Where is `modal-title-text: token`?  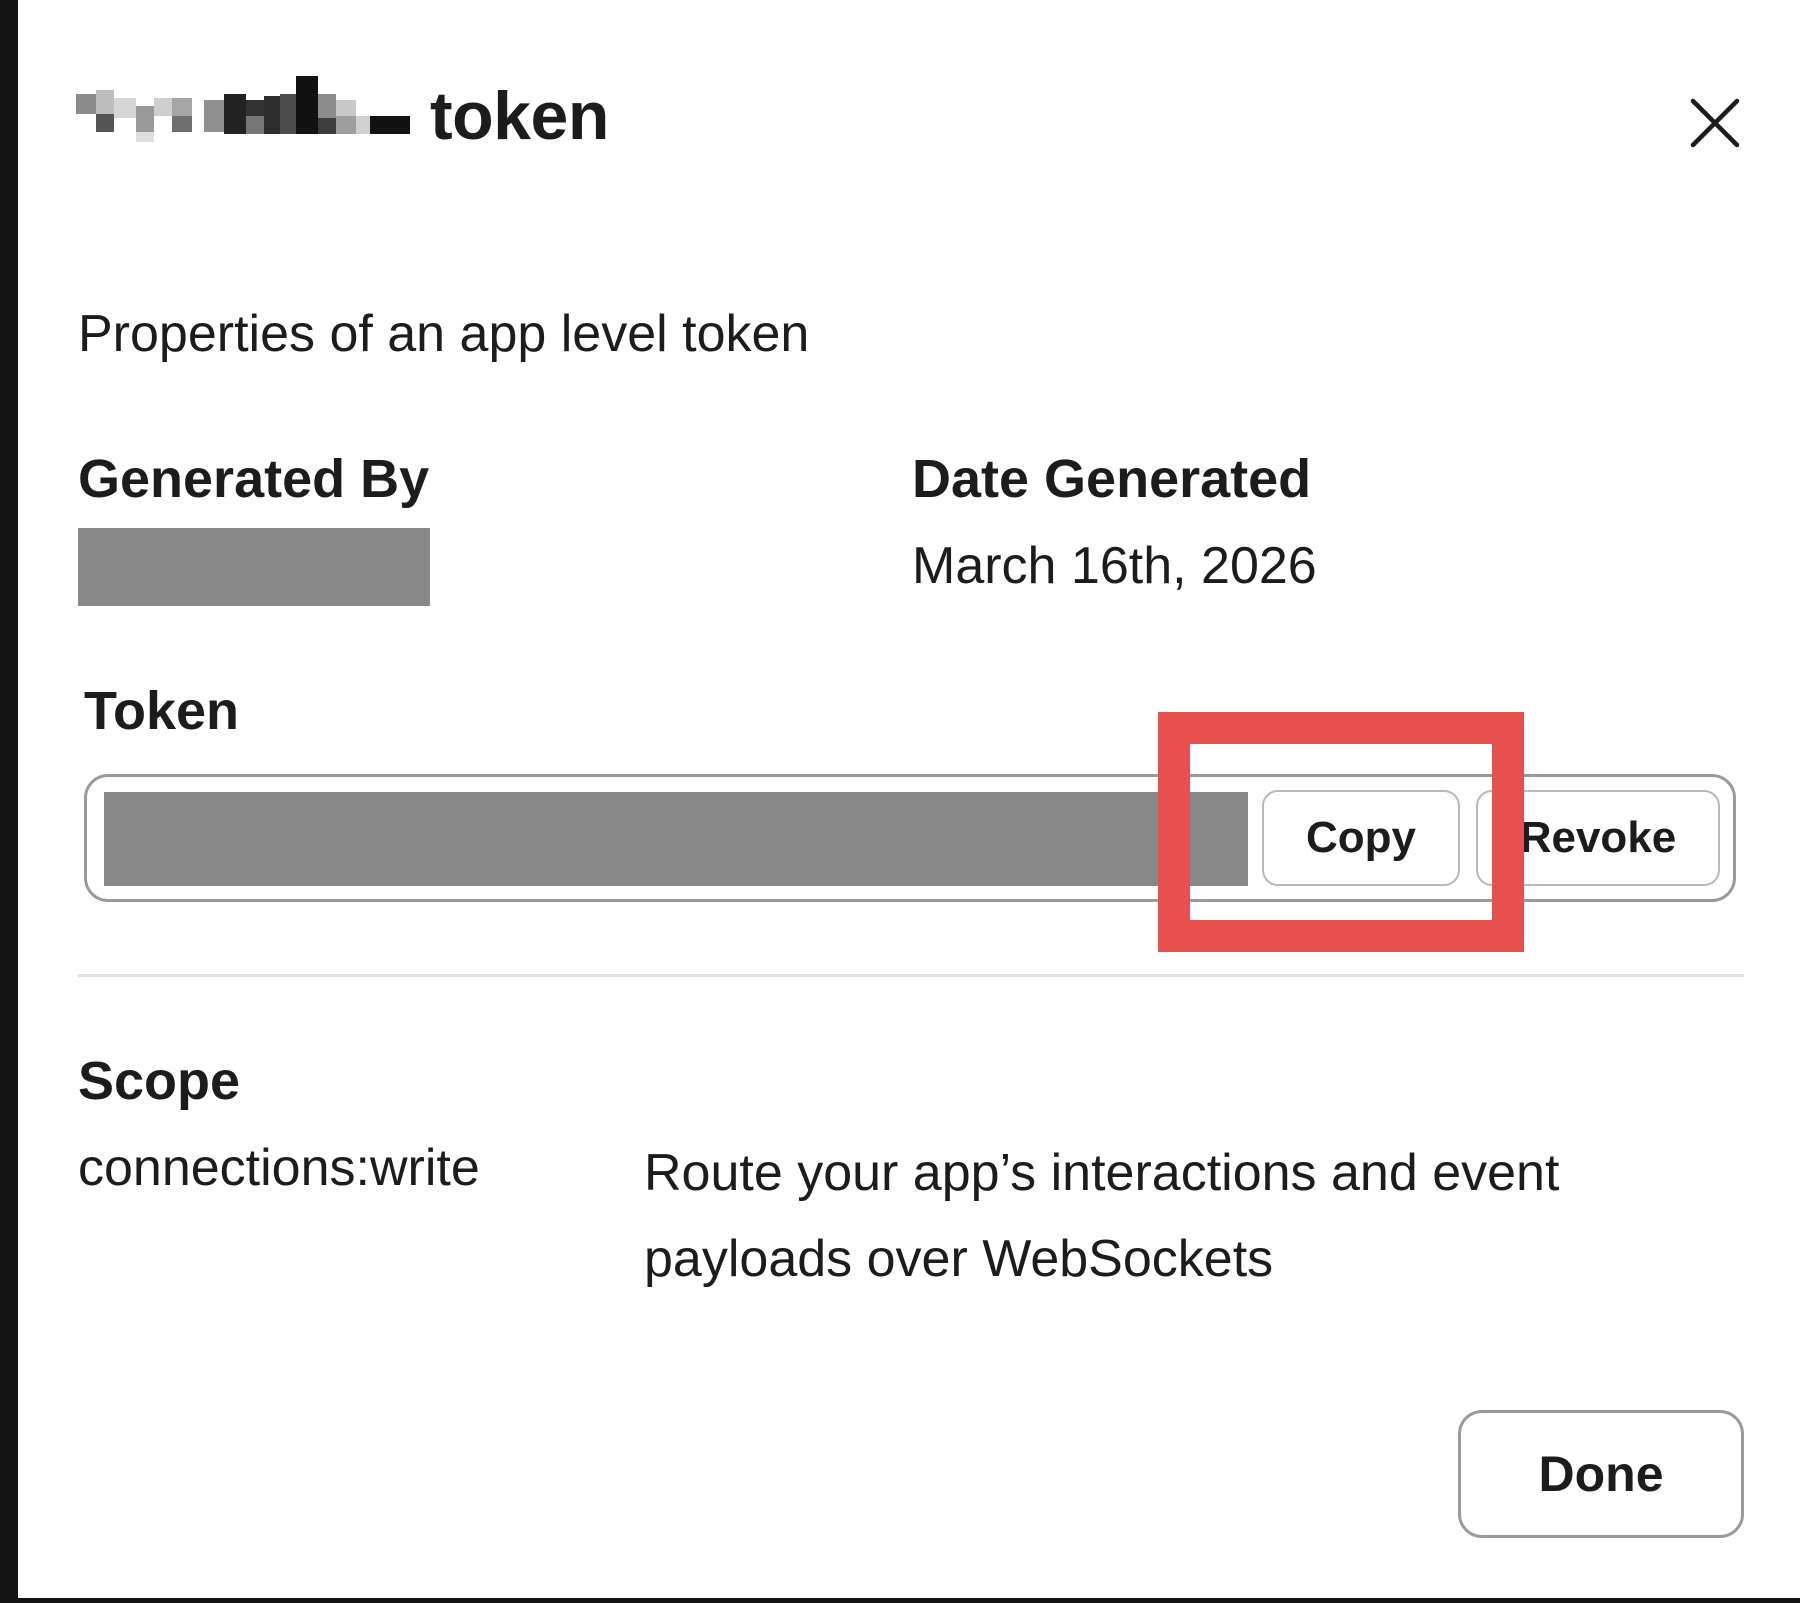 modal-title-text: token is located at coordinates (519, 116).